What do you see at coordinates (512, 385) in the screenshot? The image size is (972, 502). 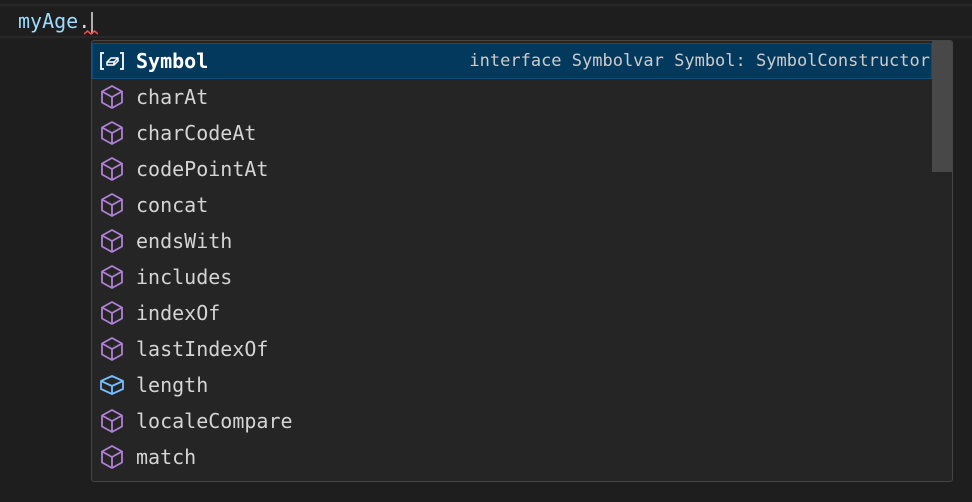 I see `suggestion-length: length` at bounding box center [512, 385].